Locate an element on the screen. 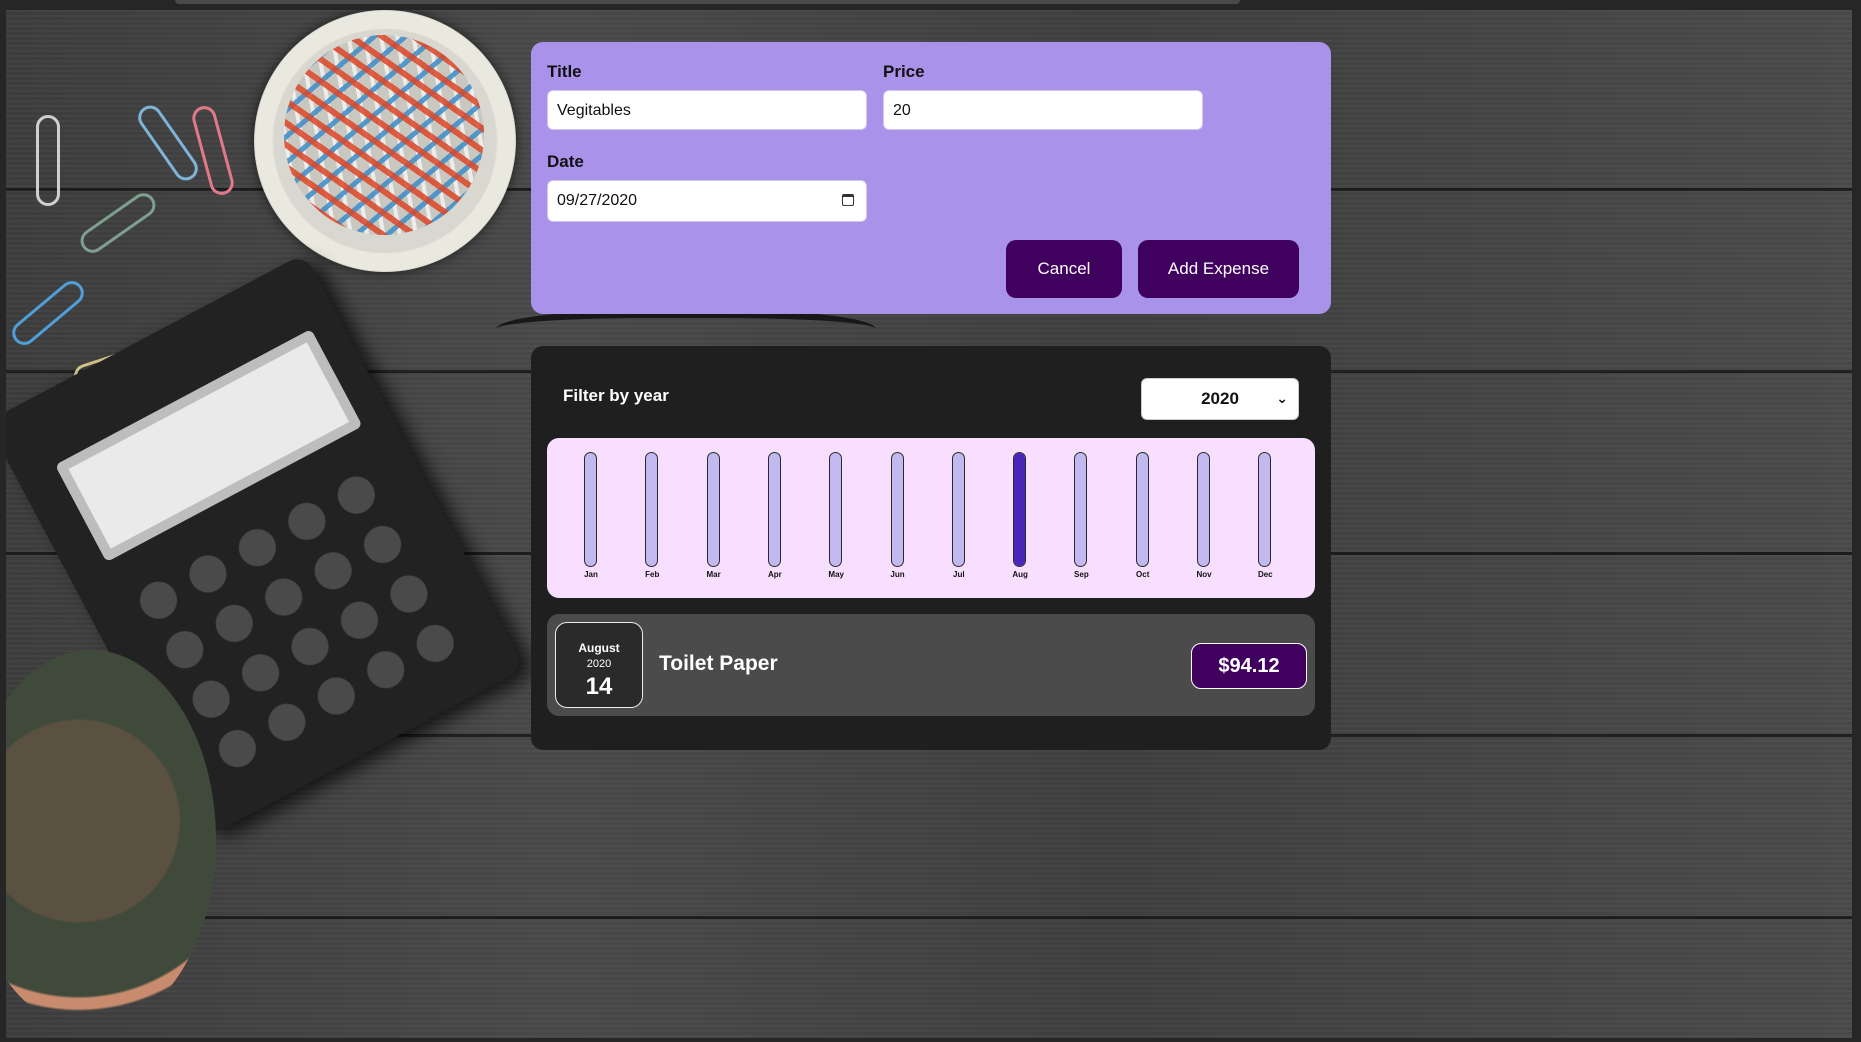  date-value: 09/27/2020 is located at coordinates (597, 200).